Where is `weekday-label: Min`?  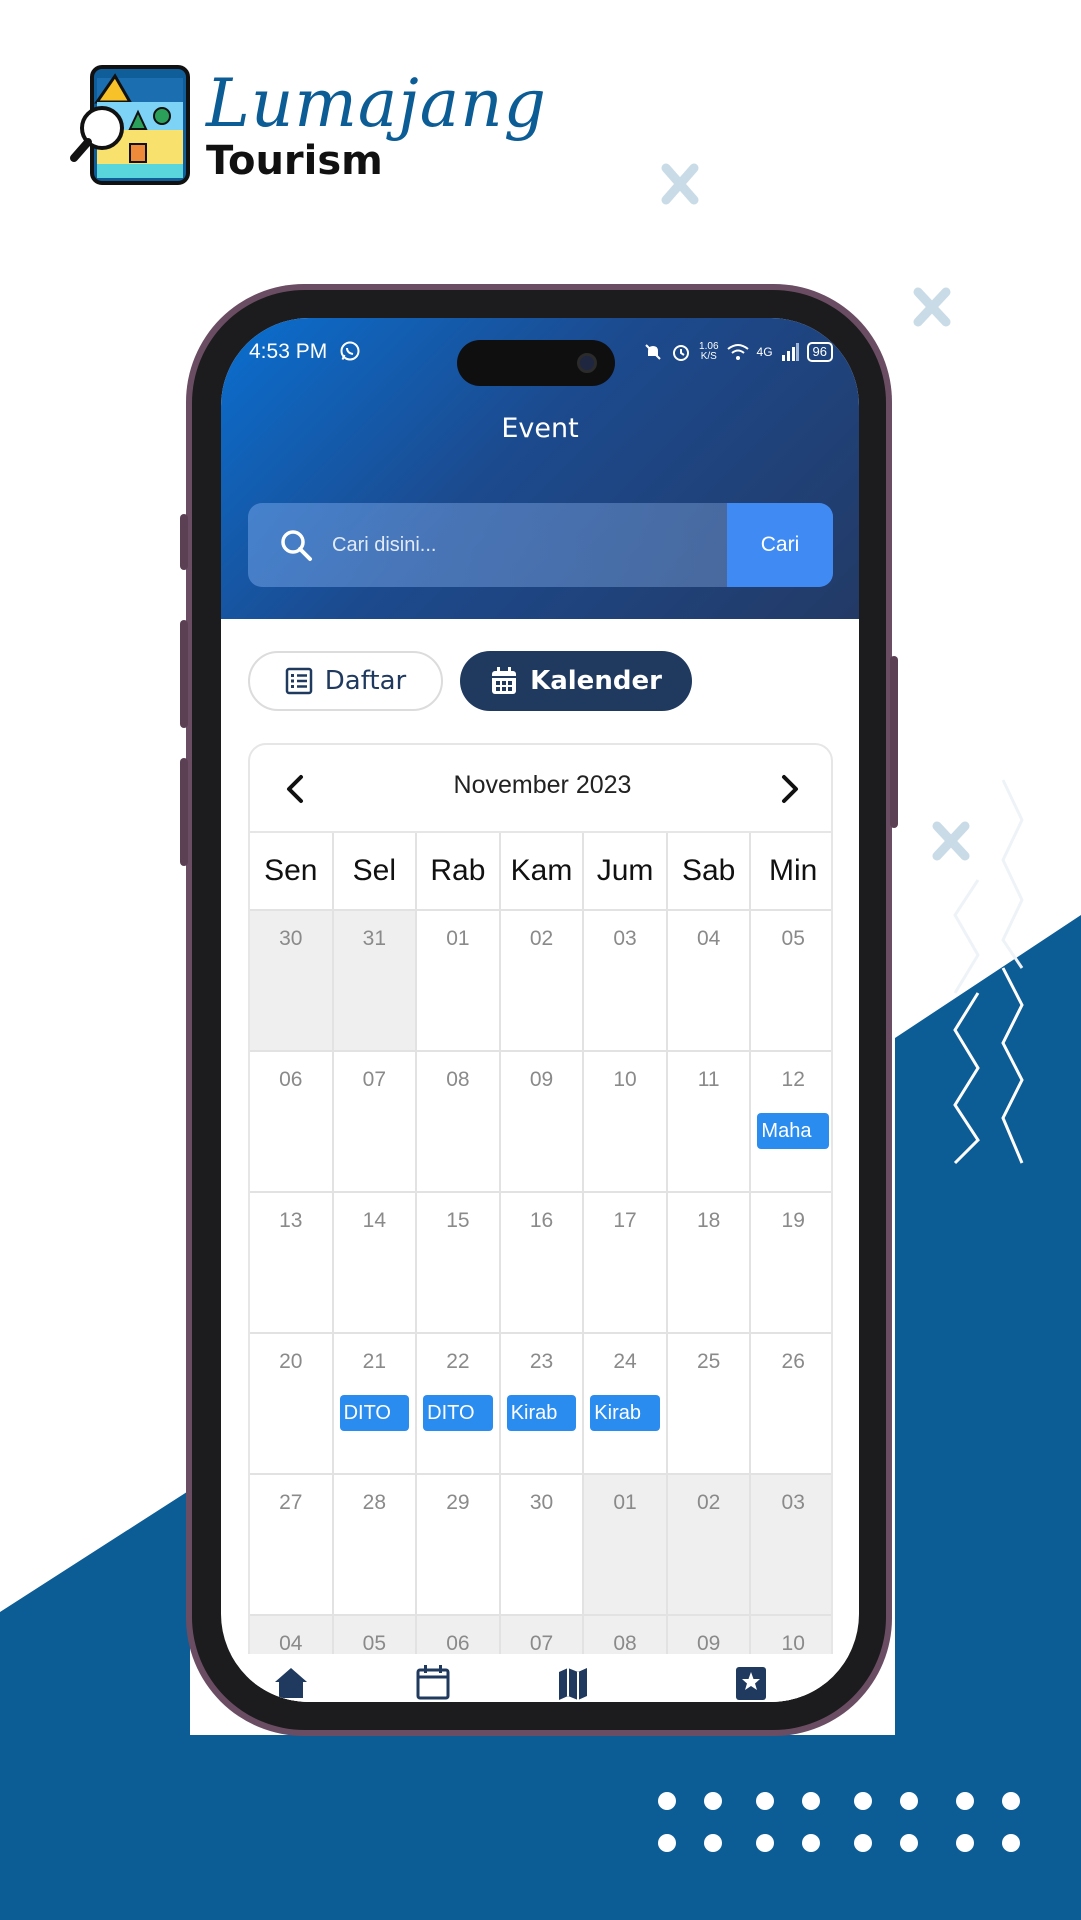 weekday-label: Min is located at coordinates (793, 870).